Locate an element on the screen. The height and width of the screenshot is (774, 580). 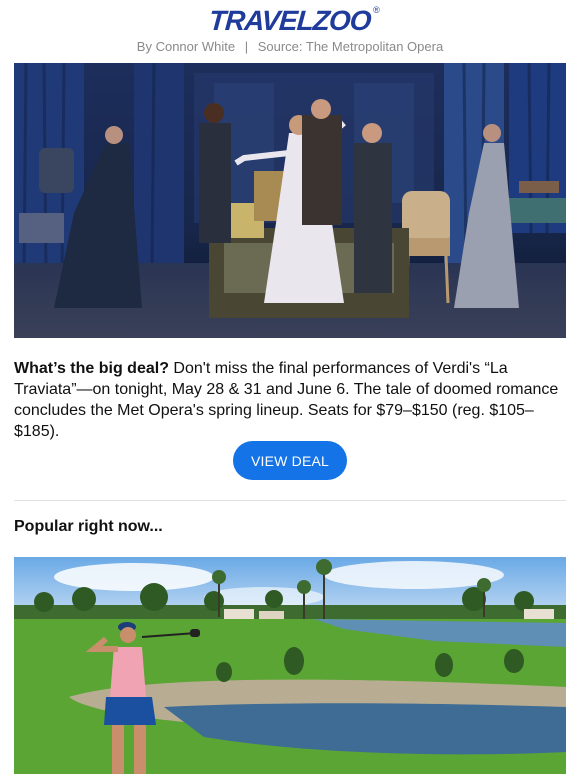
travelzoo-logo: TRAVELZOO ® is located at coordinates (290, 21).